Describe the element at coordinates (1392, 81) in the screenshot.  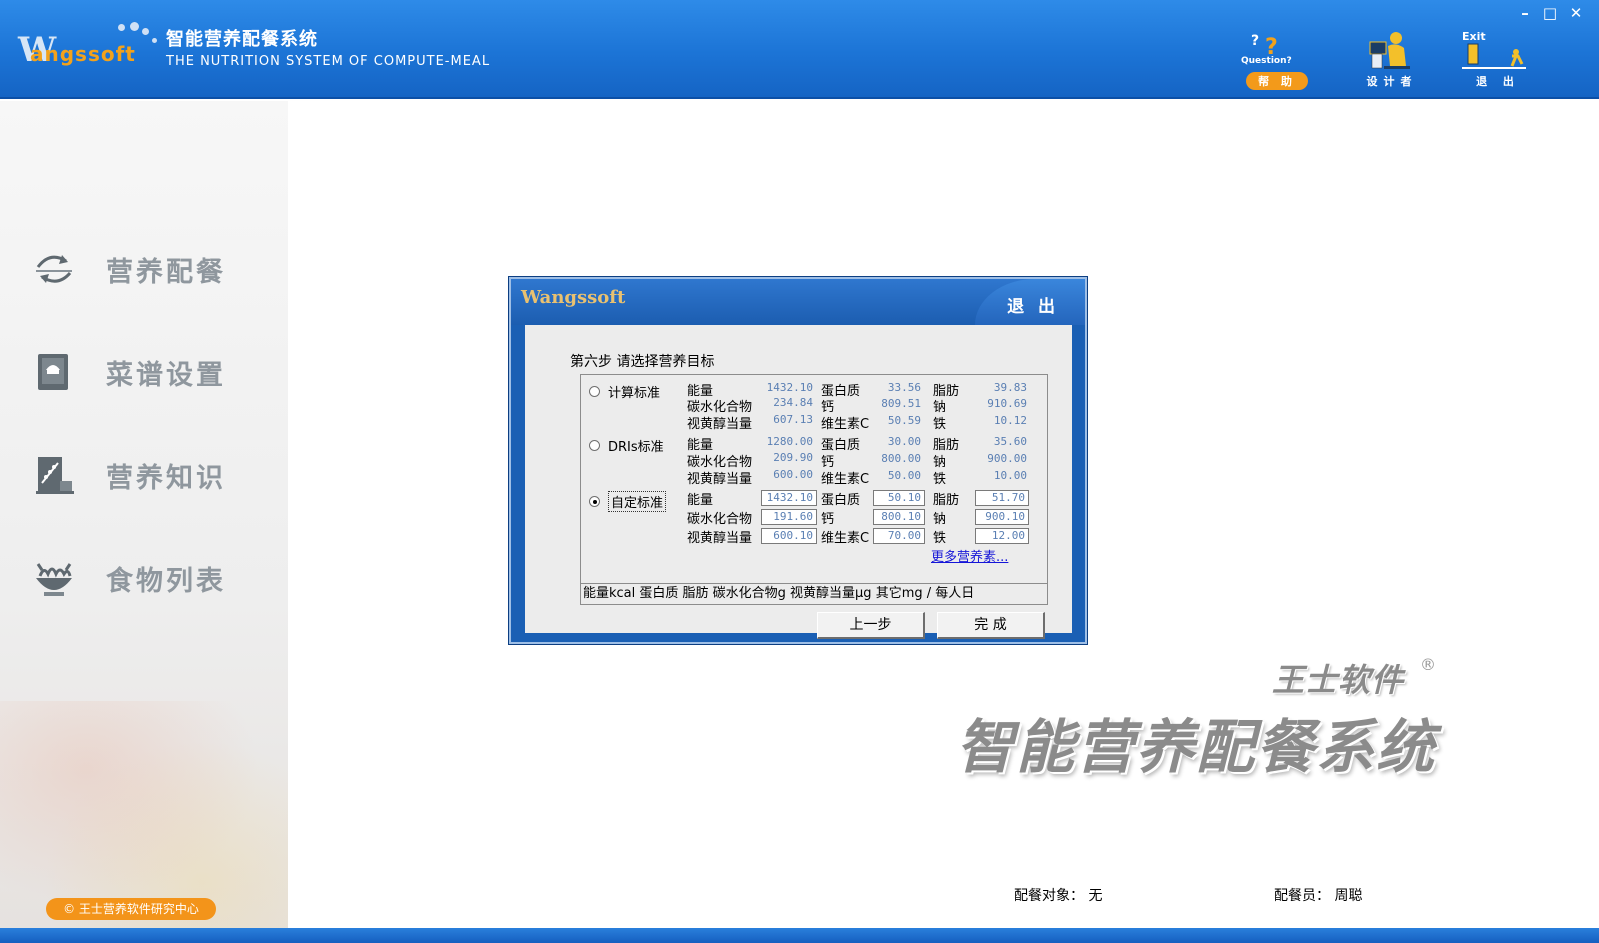
I see `designer-label: 设计者` at that location.